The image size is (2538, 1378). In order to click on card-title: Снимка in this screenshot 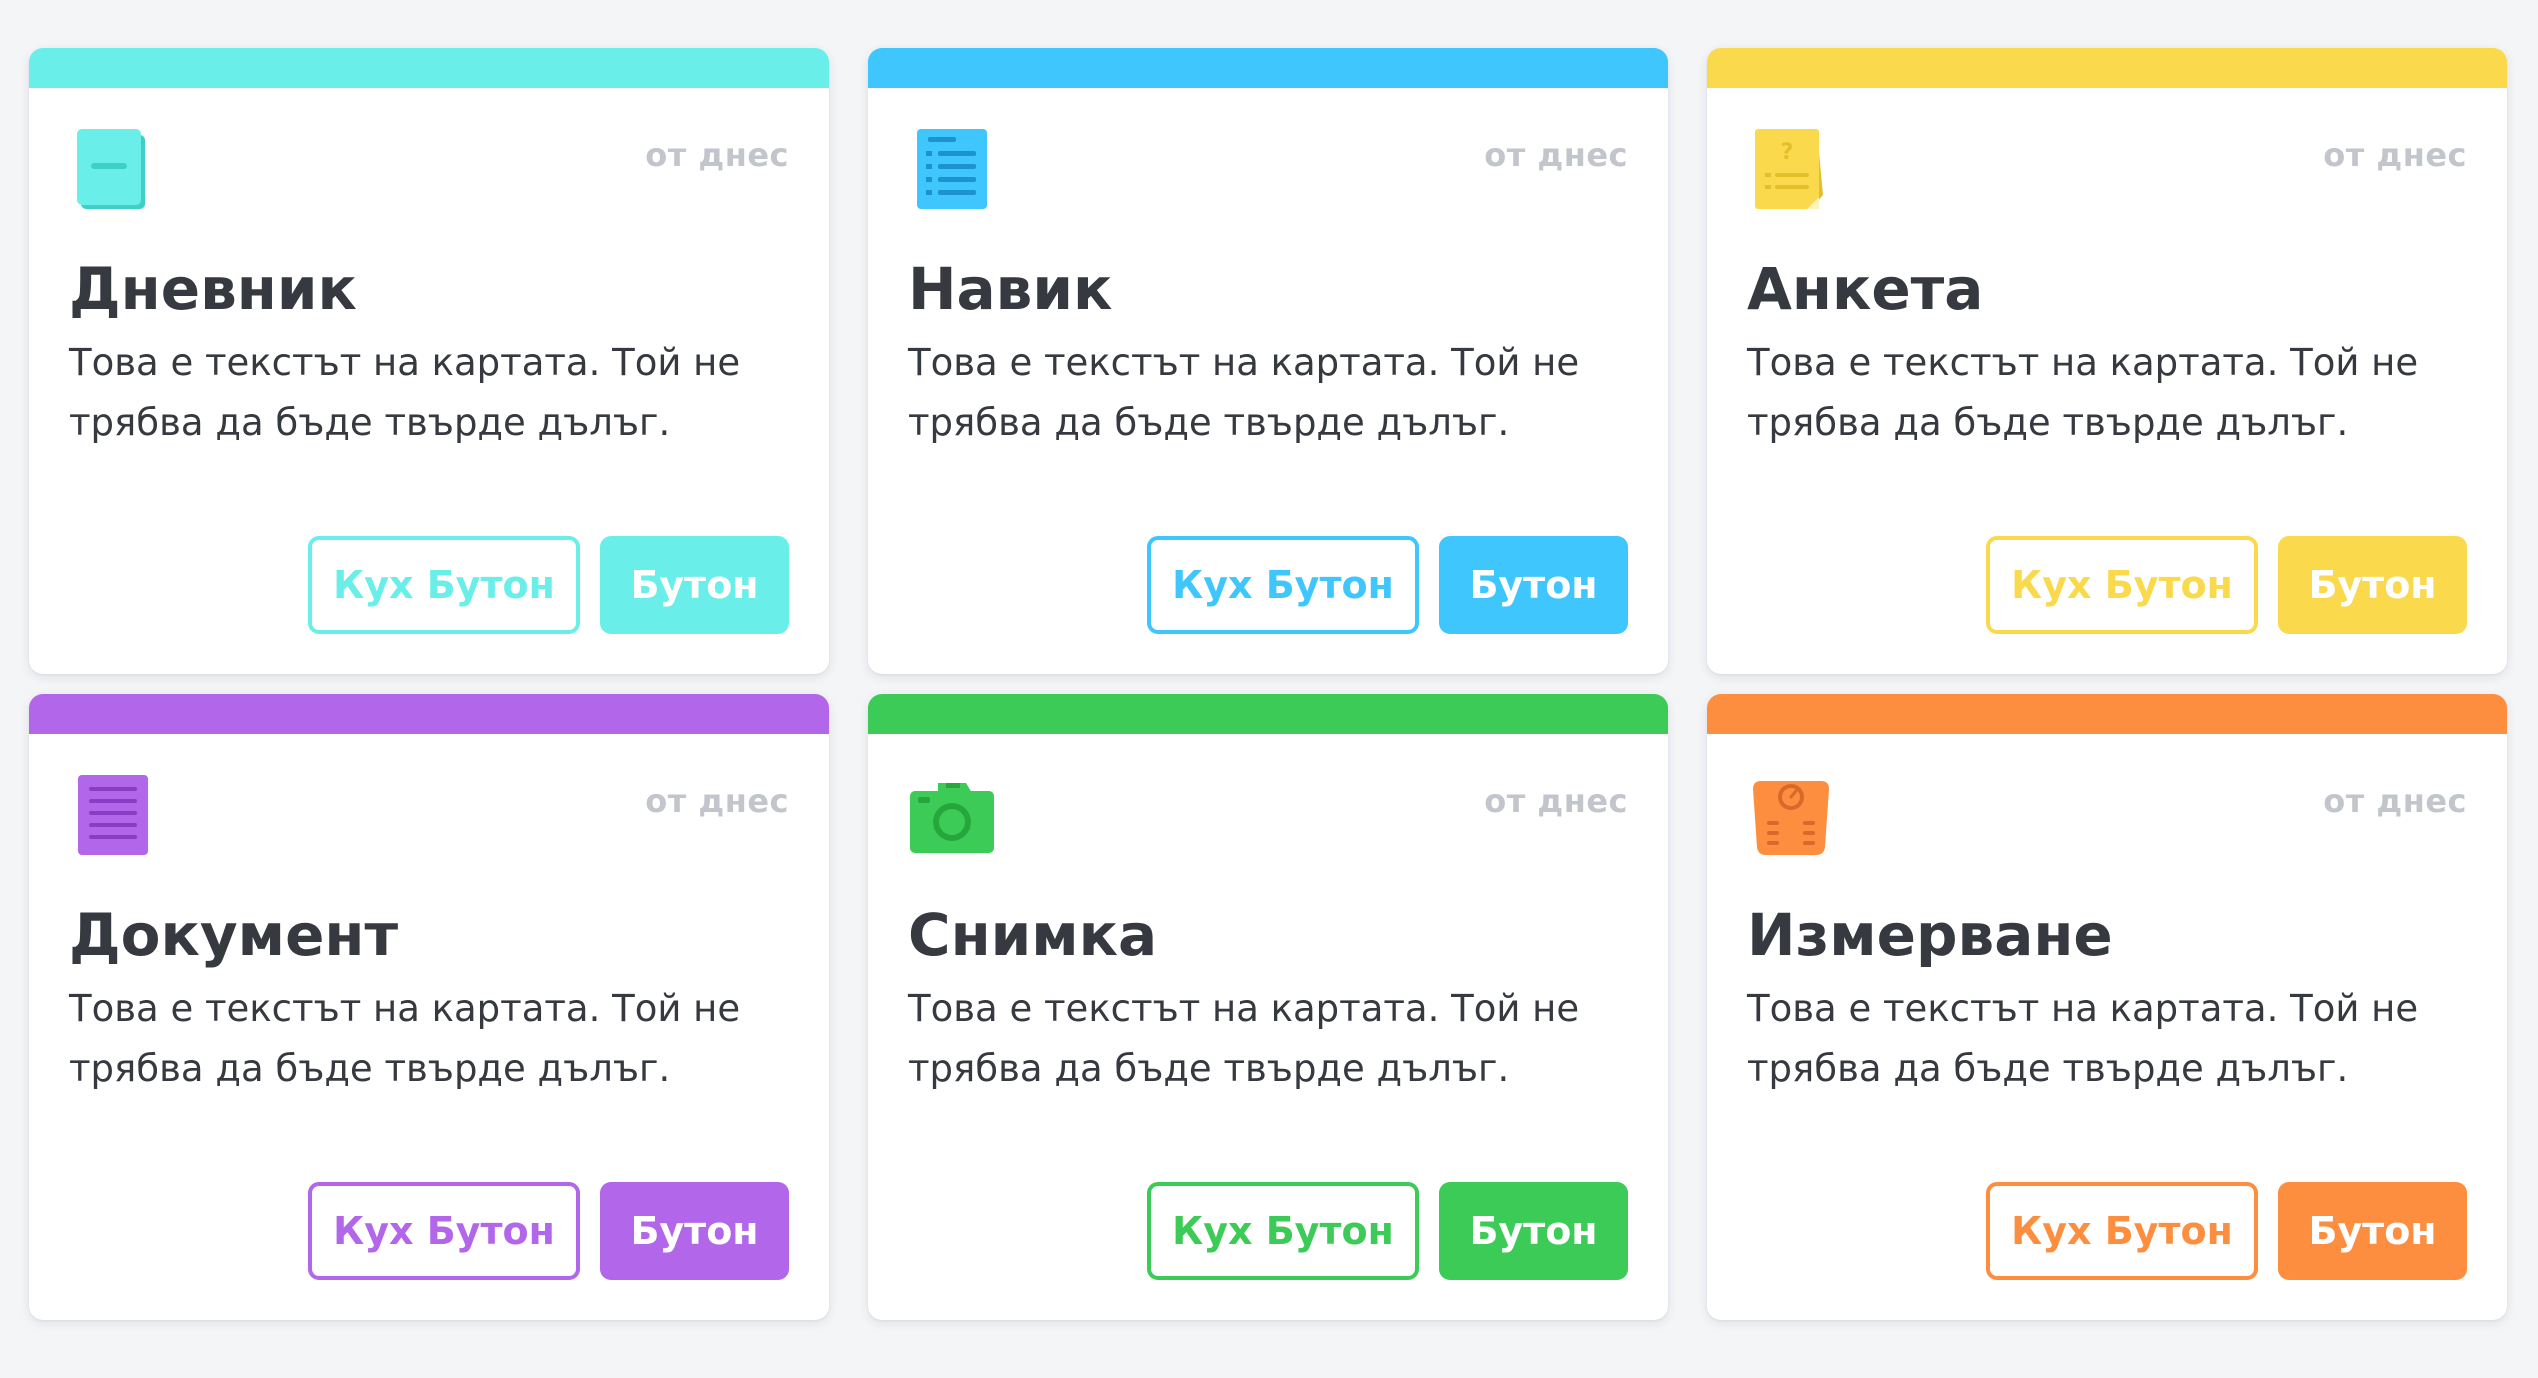, I will do `click(1033, 935)`.